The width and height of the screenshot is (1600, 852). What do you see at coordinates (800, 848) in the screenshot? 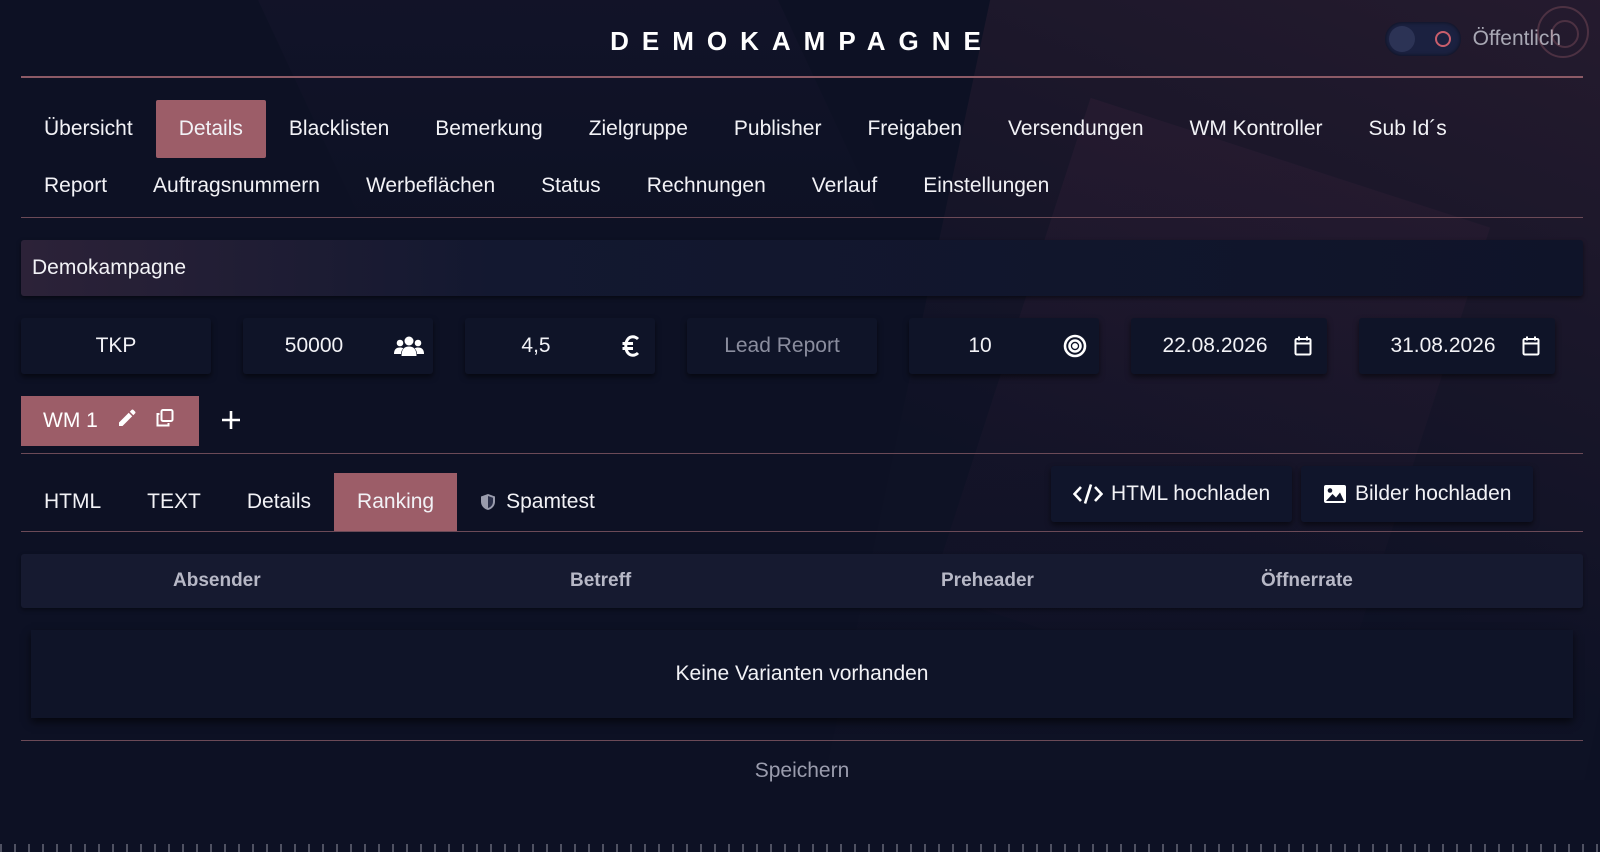
I see `scroll-content-peek` at bounding box center [800, 848].